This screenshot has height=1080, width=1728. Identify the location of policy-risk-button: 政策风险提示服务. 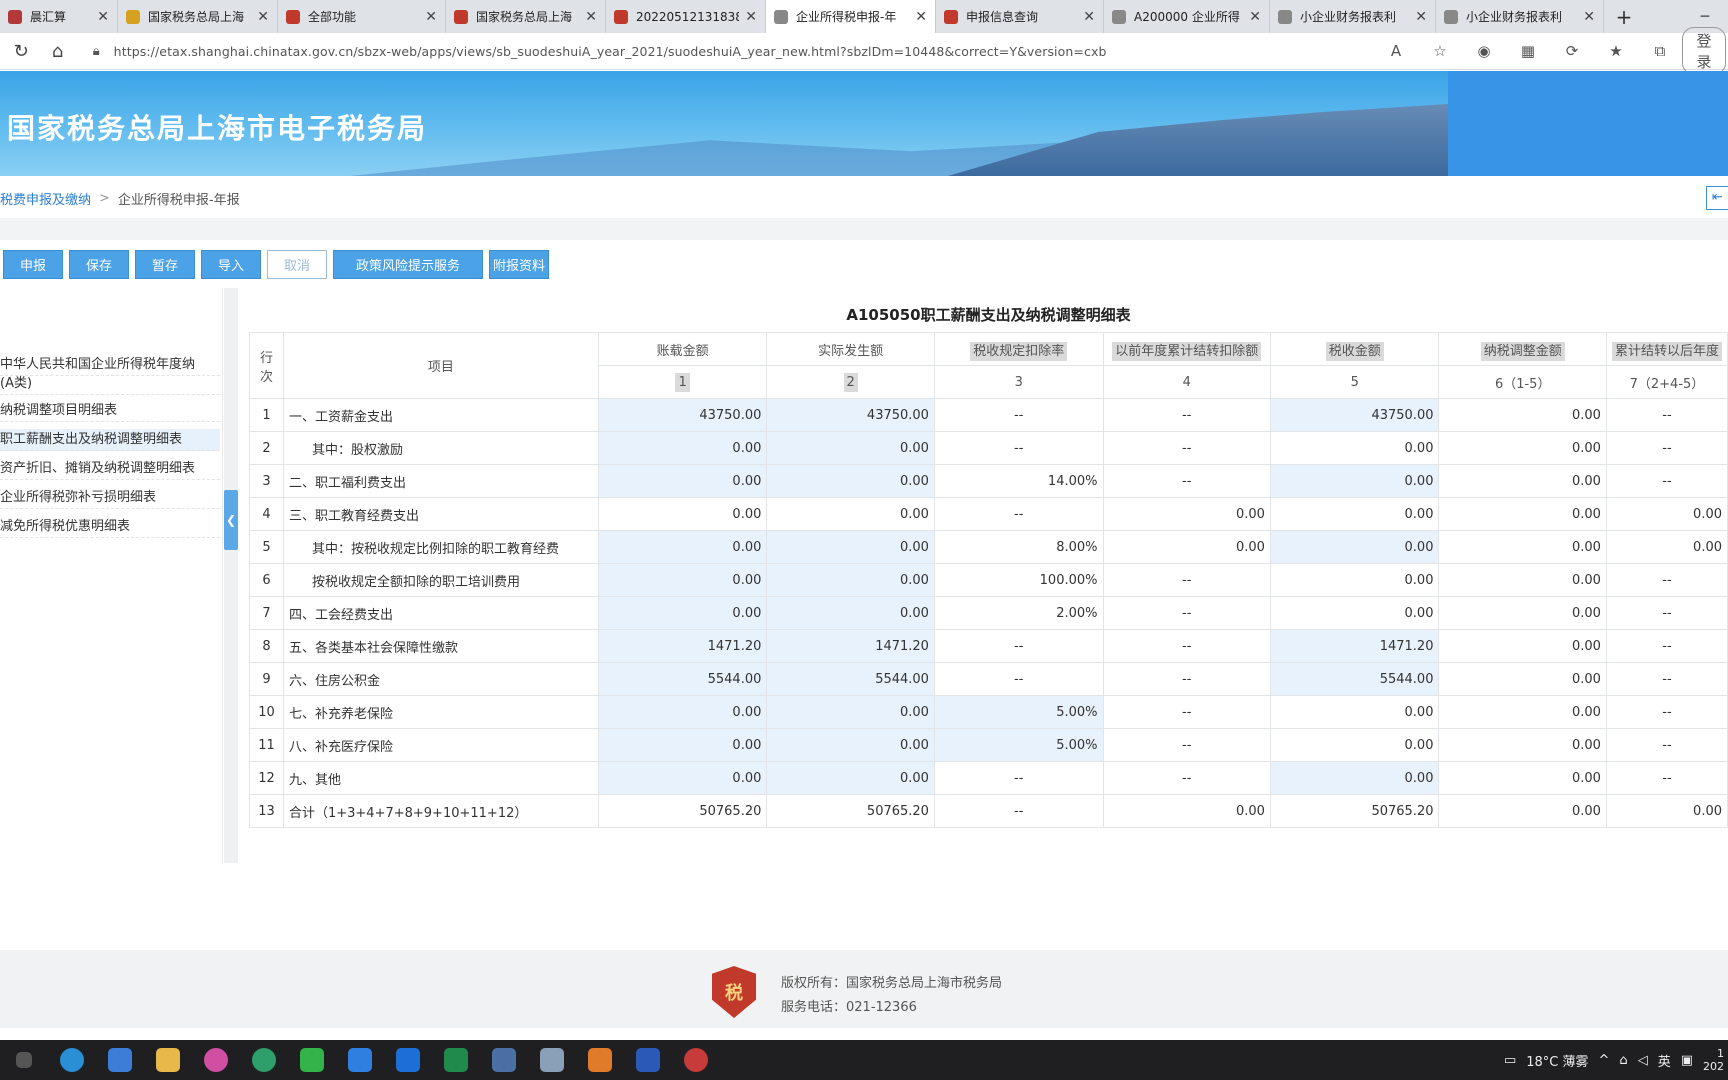
(408, 264).